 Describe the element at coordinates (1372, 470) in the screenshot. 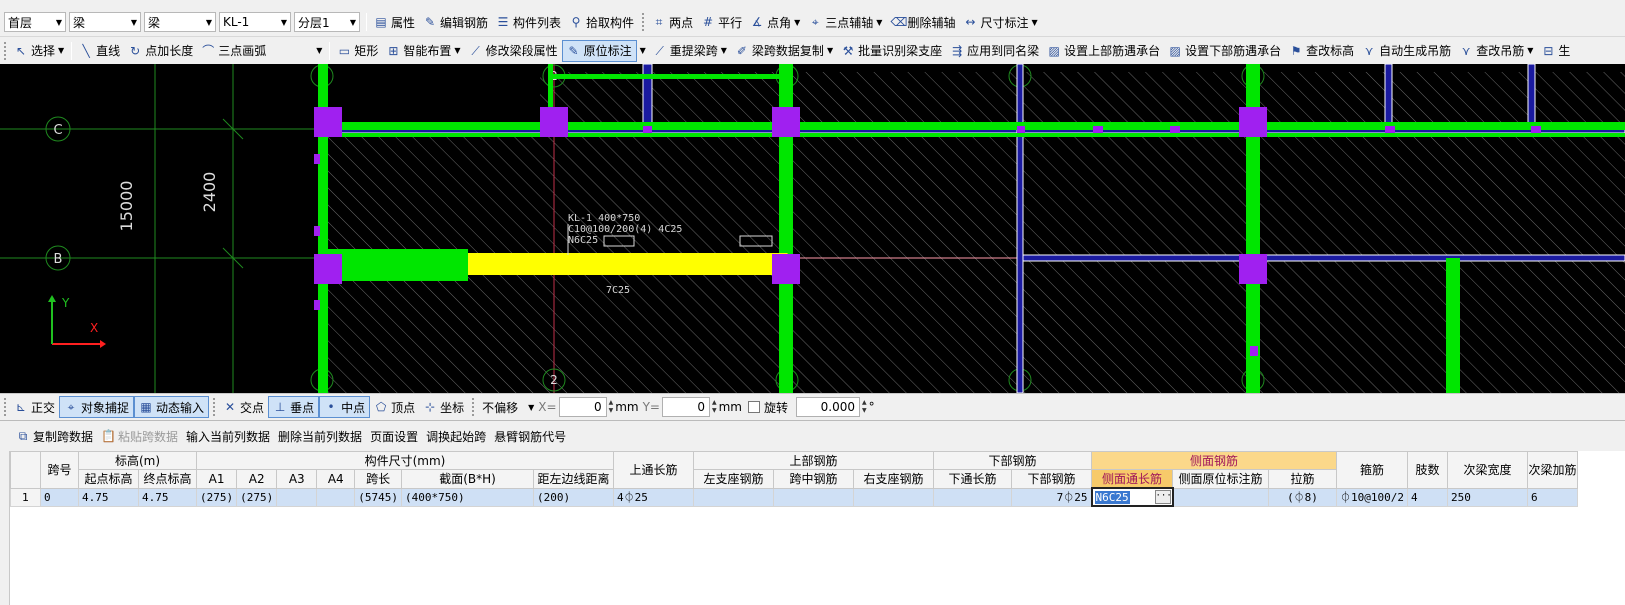

I see `header-stirrup: 箍筋` at that location.